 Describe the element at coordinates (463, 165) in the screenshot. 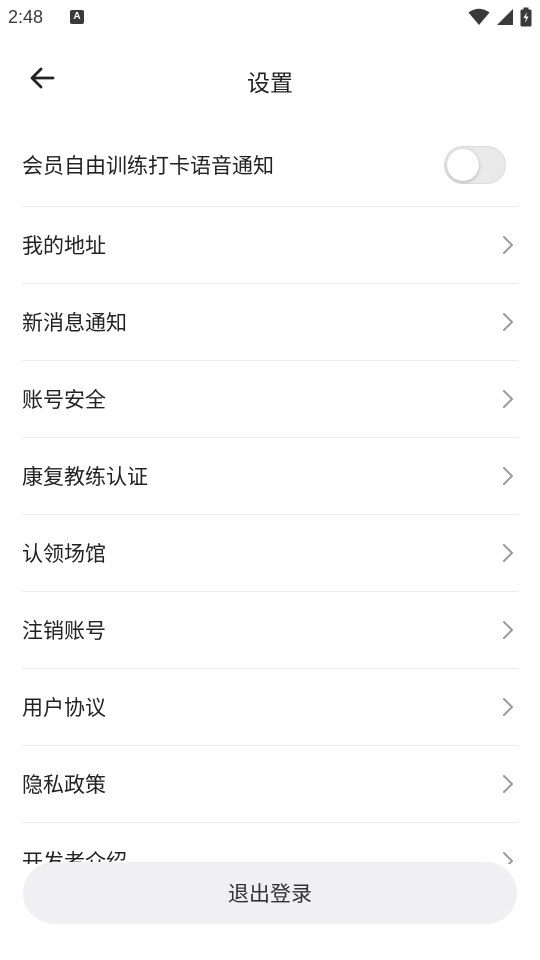

I see `toggle-knob` at that location.